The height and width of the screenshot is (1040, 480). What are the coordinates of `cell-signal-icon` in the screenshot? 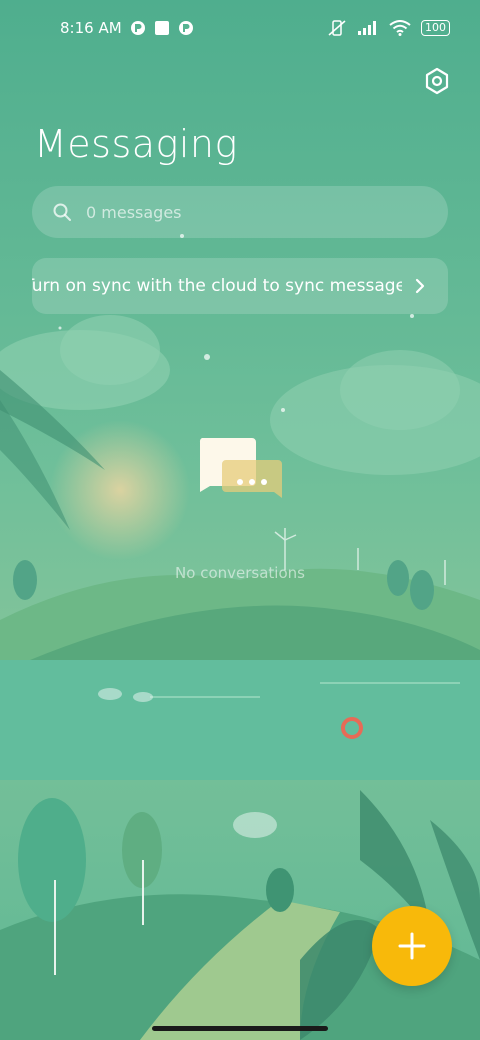 It's located at (367, 28).